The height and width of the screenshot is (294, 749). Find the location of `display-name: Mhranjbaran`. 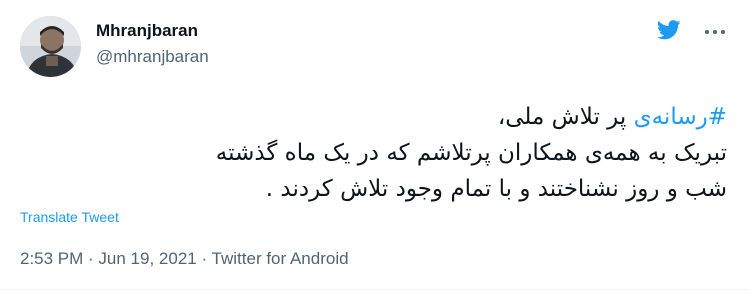

display-name: Mhranjbaran is located at coordinates (147, 31).